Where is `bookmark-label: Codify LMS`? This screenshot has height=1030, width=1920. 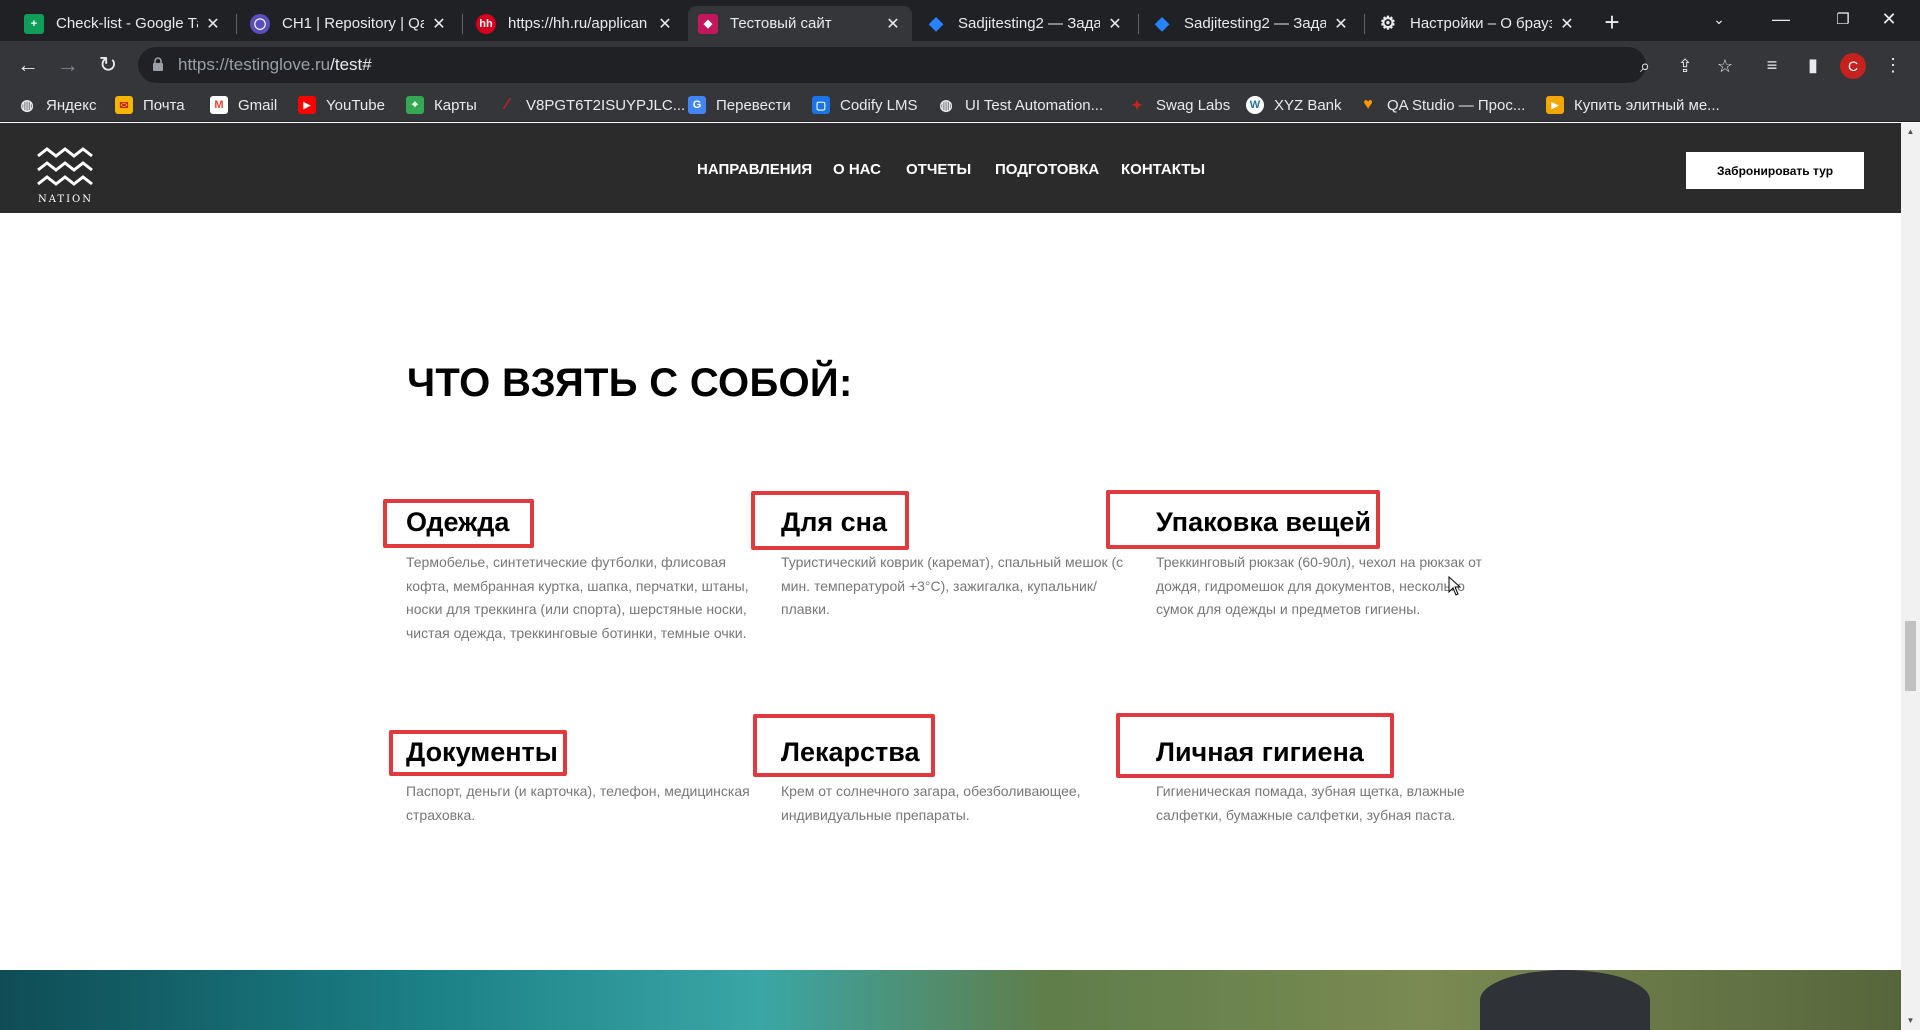
bookmark-label: Codify LMS is located at coordinates (879, 105).